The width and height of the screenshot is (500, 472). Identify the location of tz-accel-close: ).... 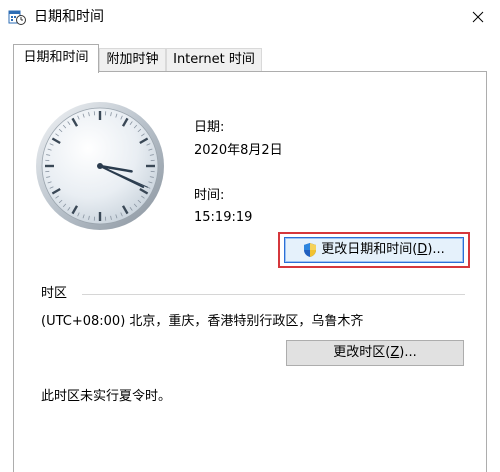
(408, 352).